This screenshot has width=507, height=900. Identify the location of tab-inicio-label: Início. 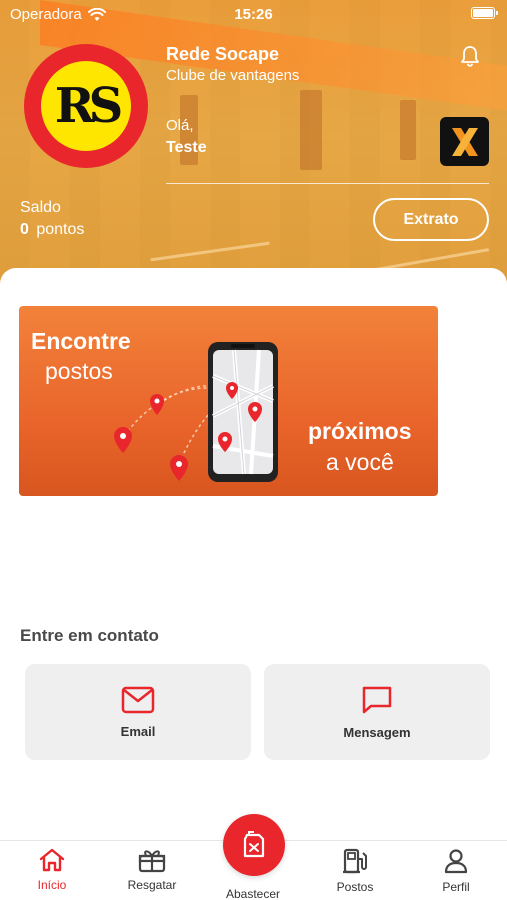
(52, 885).